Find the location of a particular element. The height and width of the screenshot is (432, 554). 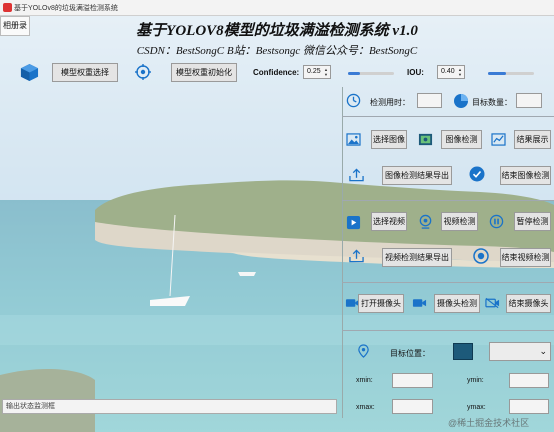

target-select: ⌄ is located at coordinates (520, 351).